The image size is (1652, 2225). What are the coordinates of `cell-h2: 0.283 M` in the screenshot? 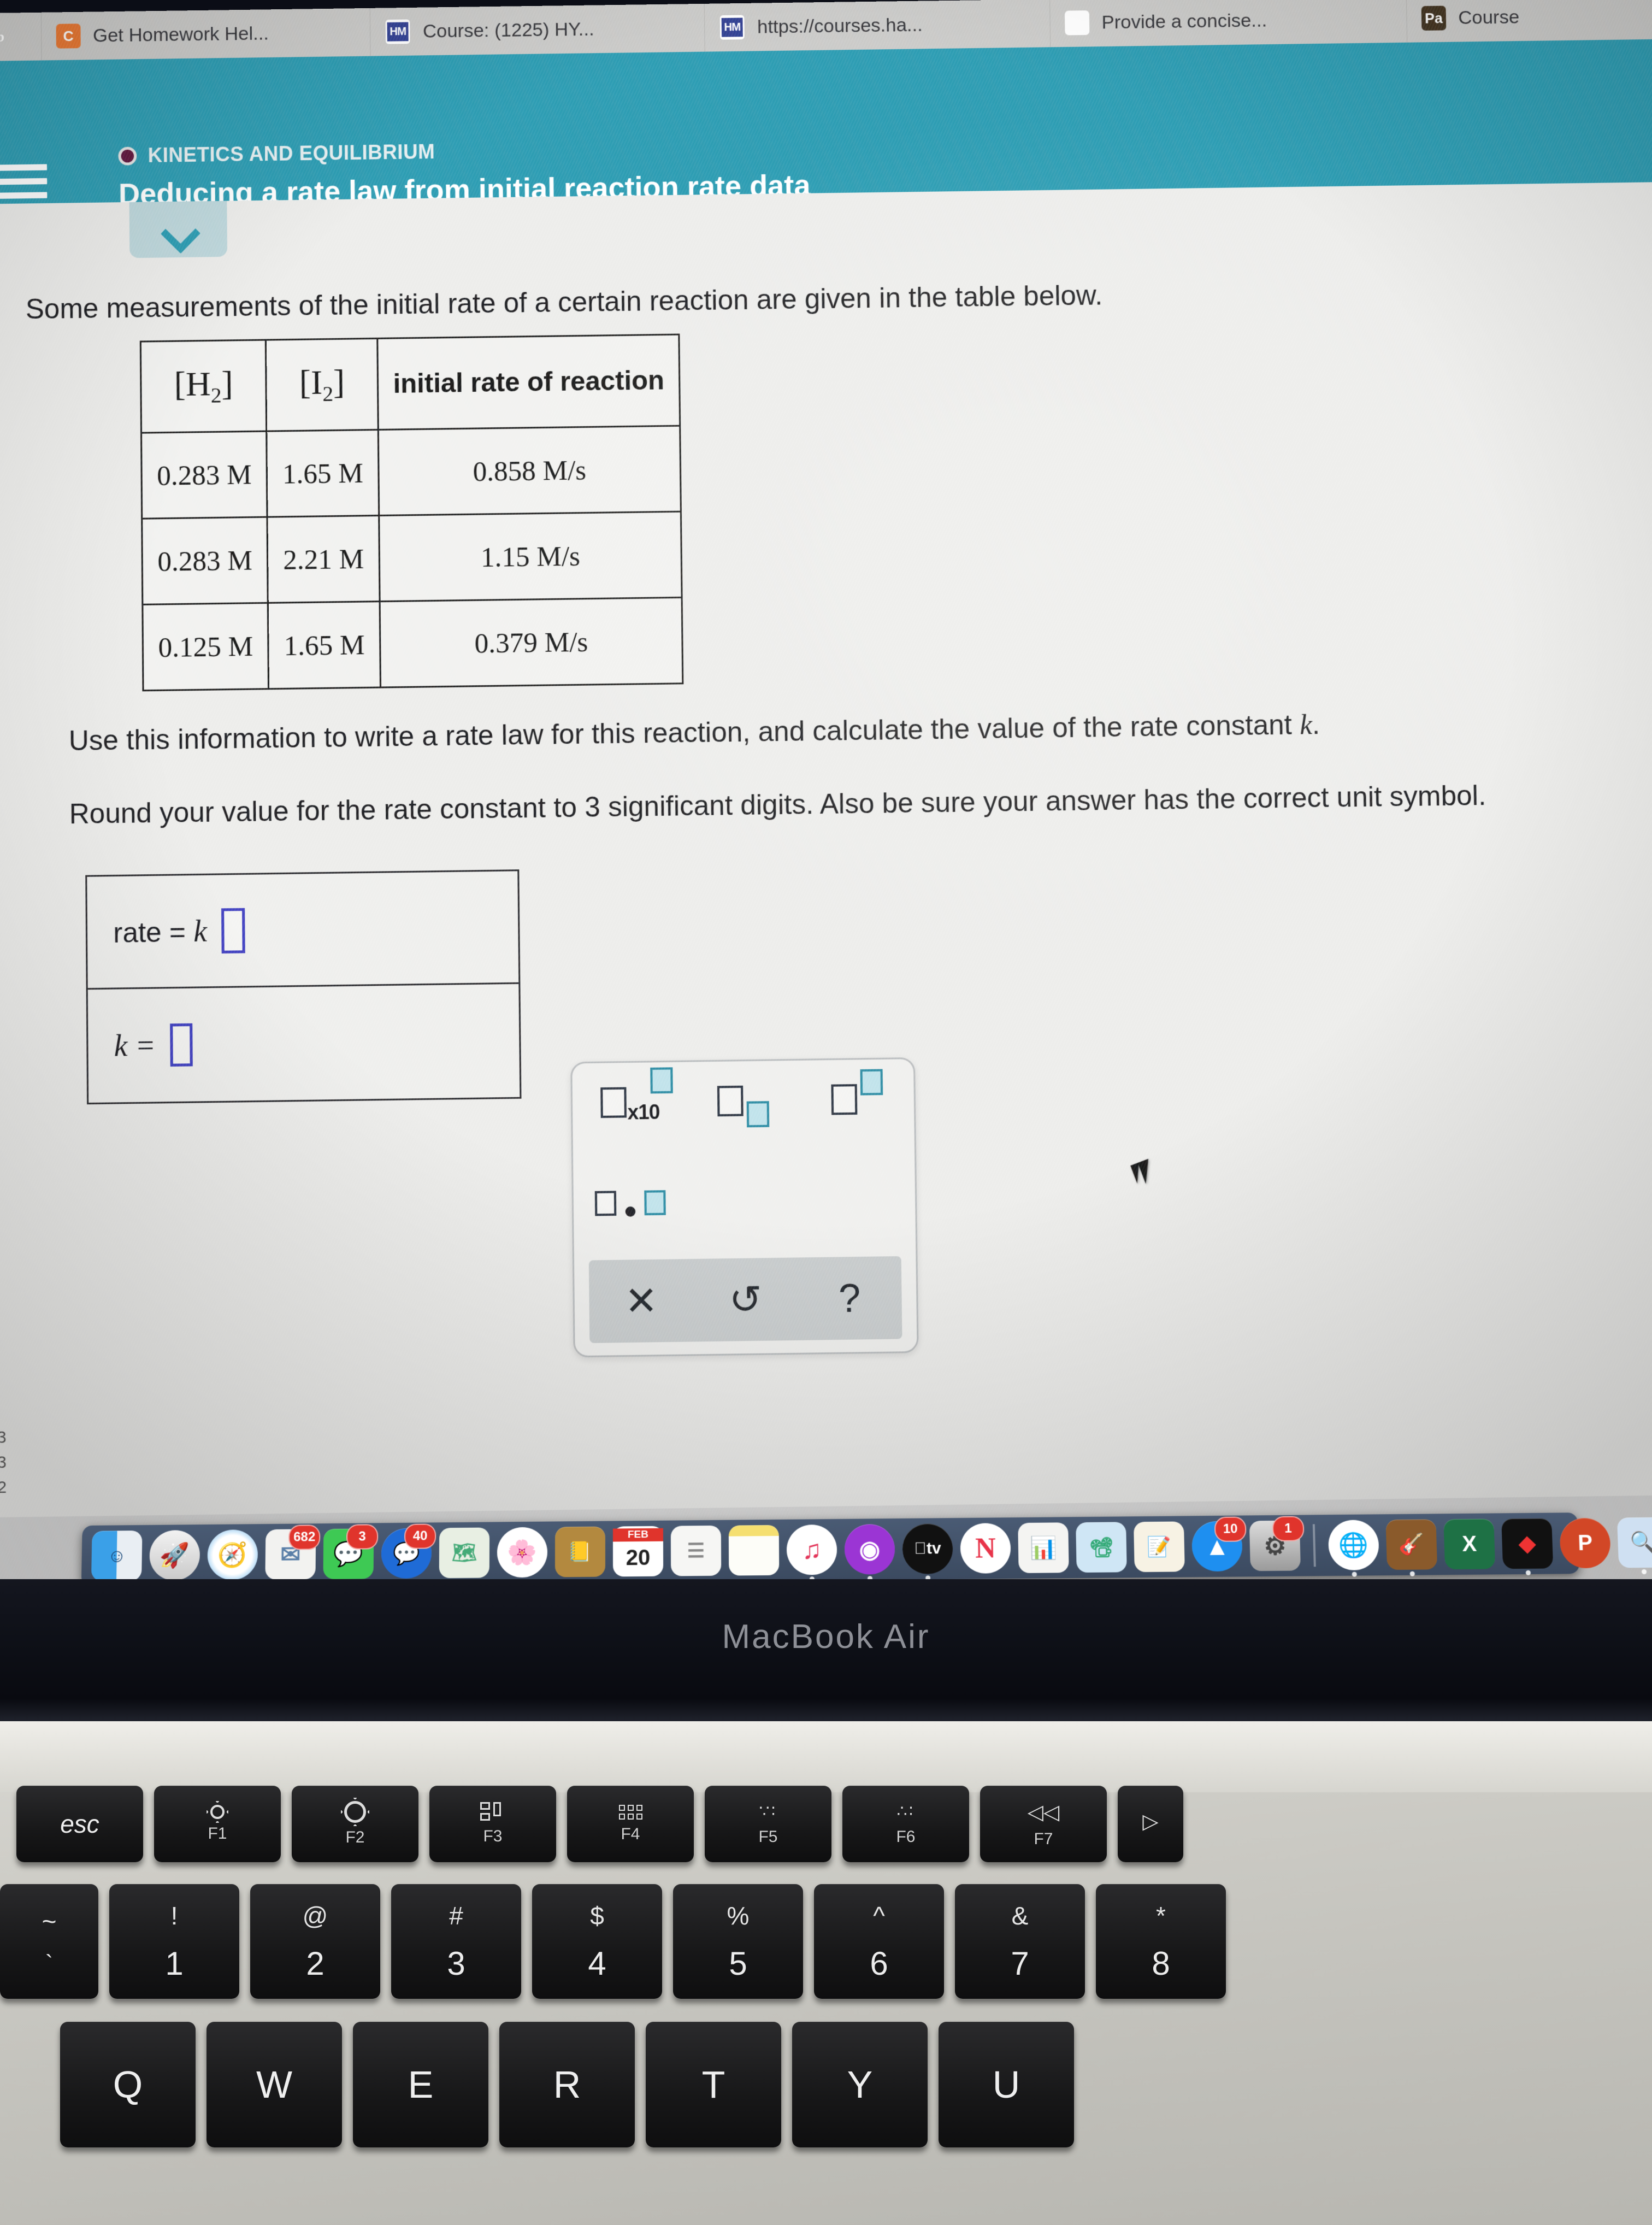 It's located at (204, 561).